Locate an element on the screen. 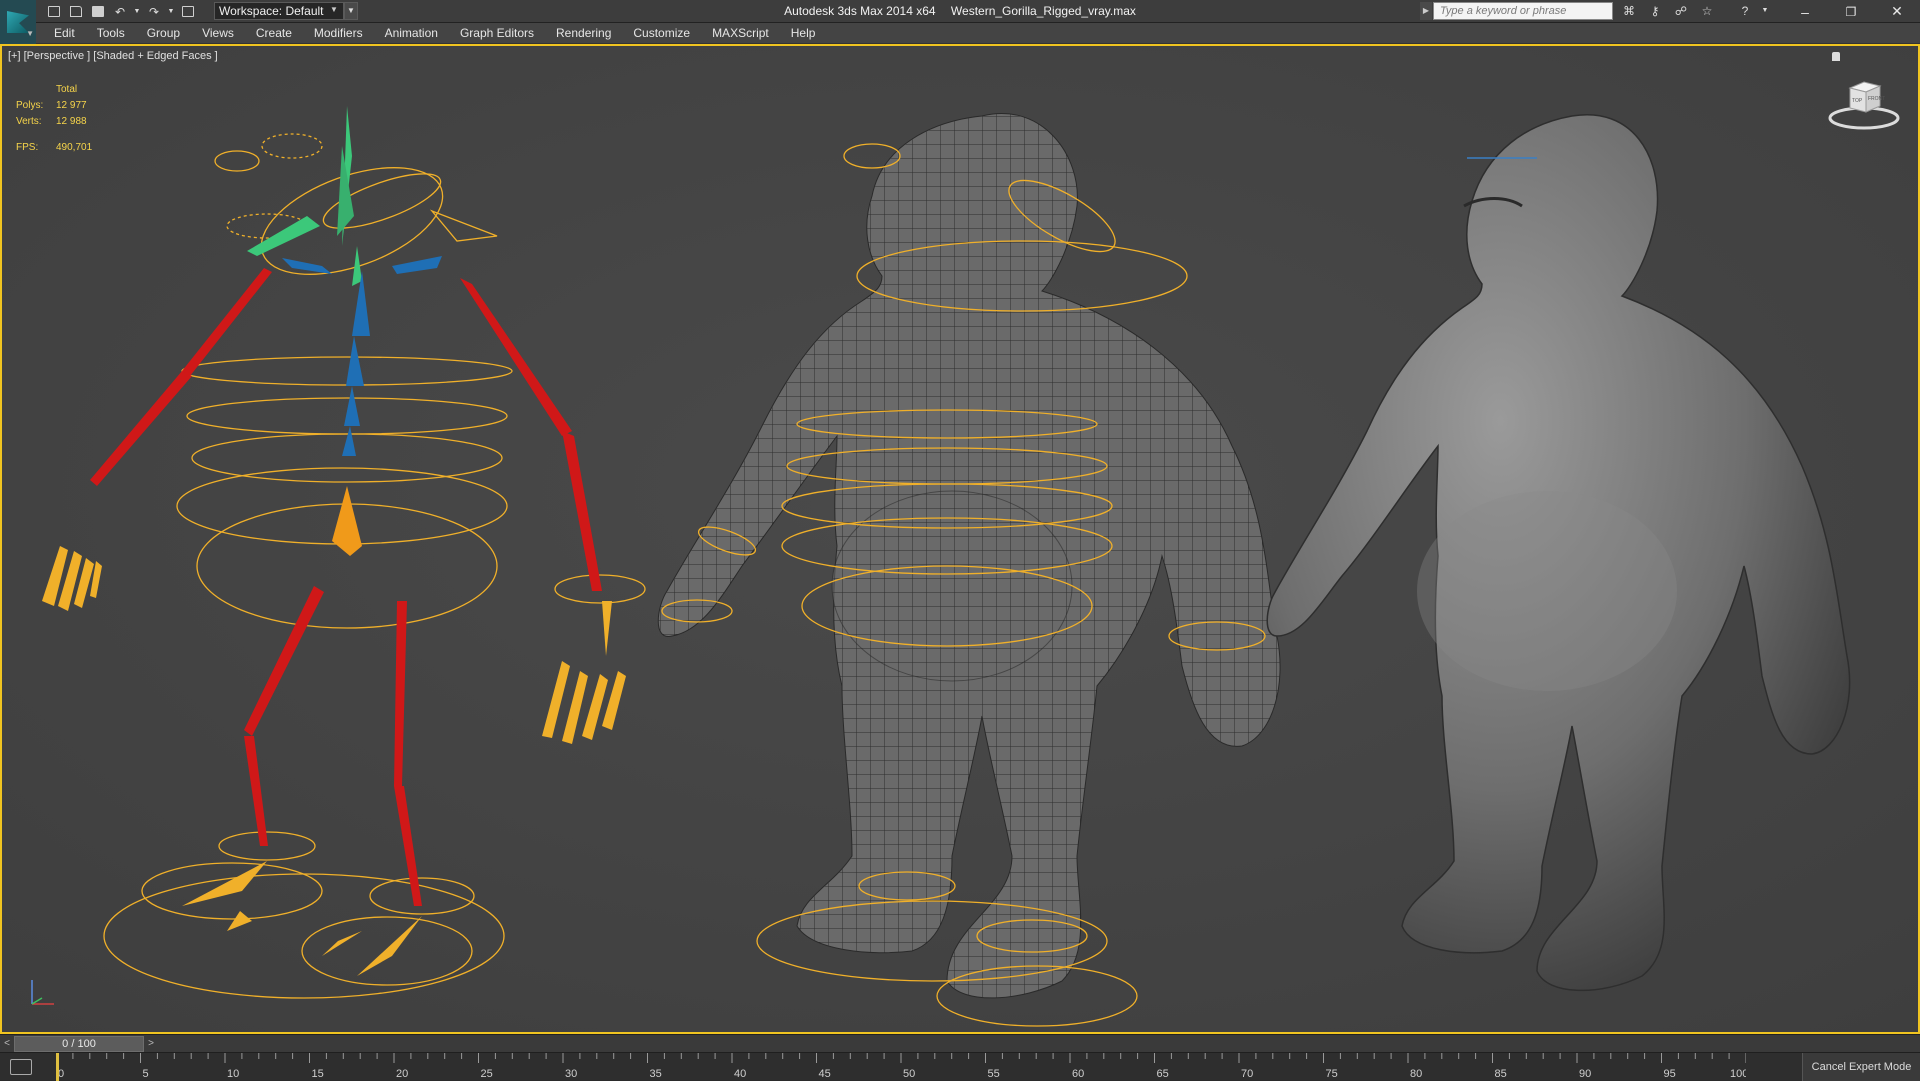  ruler-label: 75 is located at coordinates (1332, 1074).